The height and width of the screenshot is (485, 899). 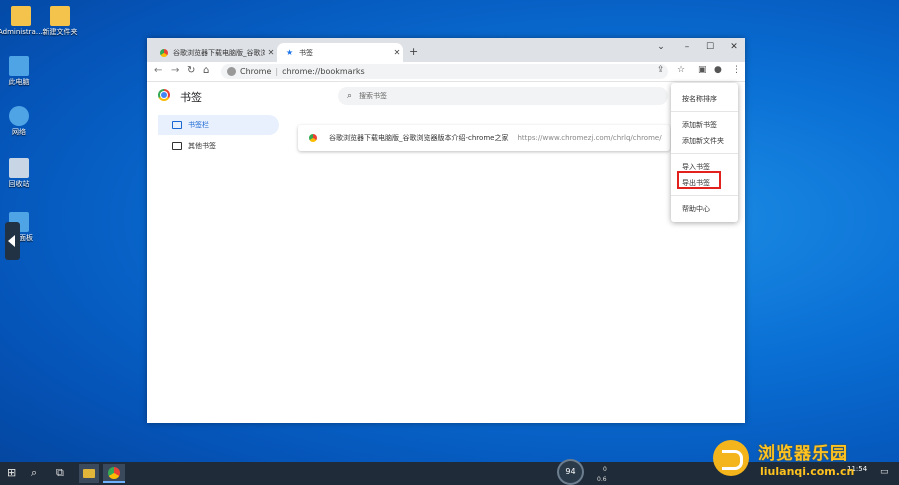 I want to click on notification-icon: ▭, so click(x=884, y=472).